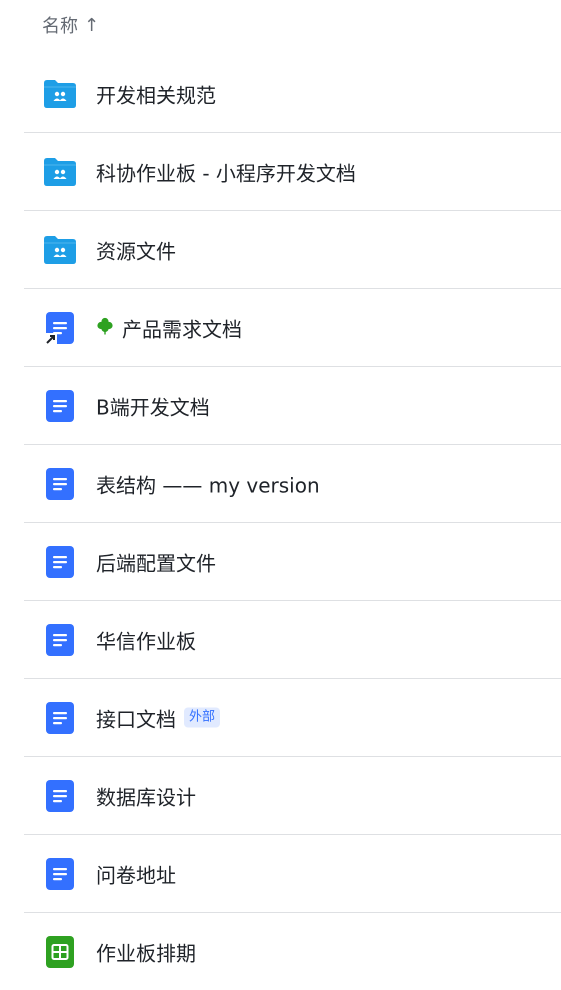  Describe the element at coordinates (292, 406) in the screenshot. I see `file-row: B端开发文档` at that location.